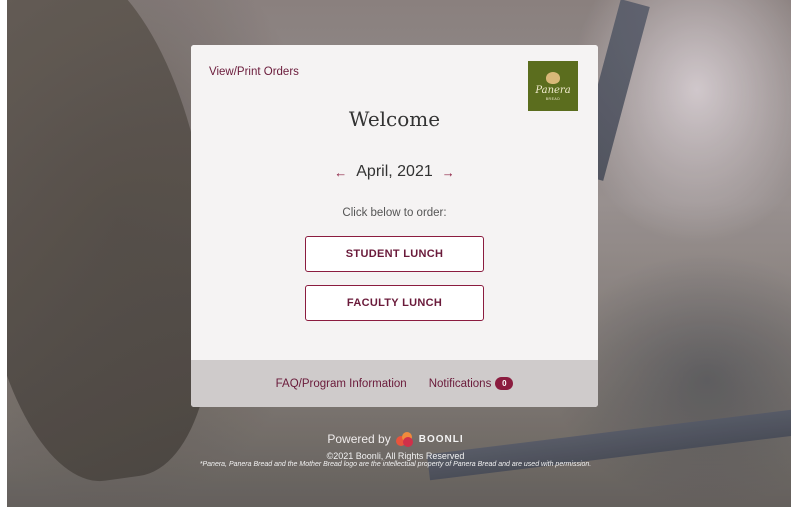 Image resolution: width=791 pixels, height=507 pixels. Describe the element at coordinates (441, 439) in the screenshot. I see `boonli-wordmark: BOONLI` at that location.